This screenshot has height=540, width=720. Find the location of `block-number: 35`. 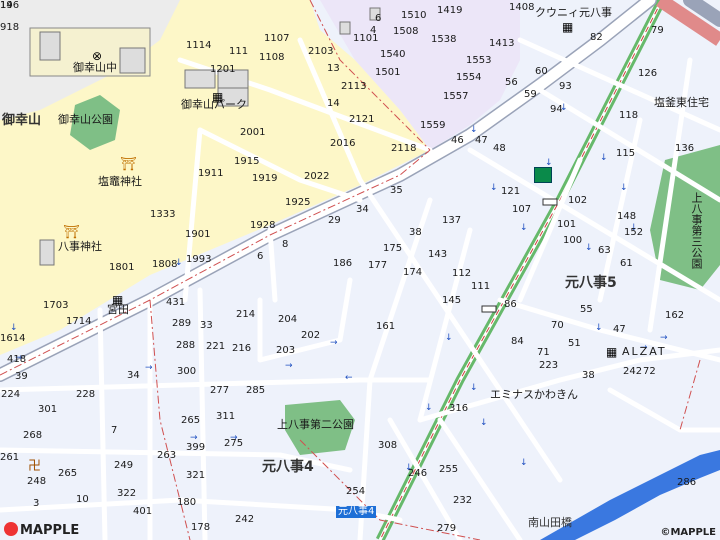

block-number: 35 is located at coordinates (396, 190).